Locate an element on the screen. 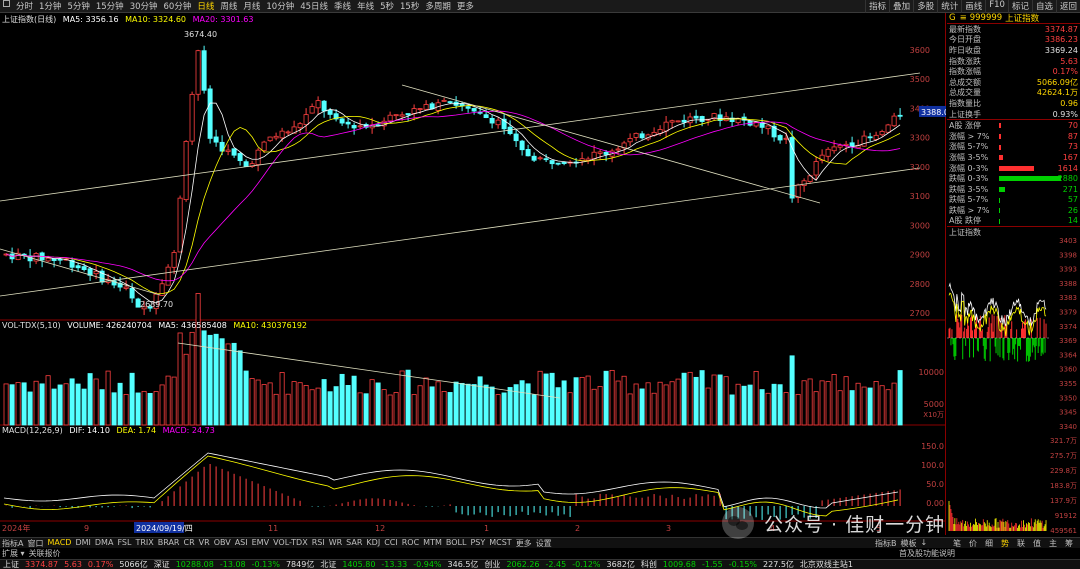 Image resolution: width=1080 pixels, height=569 pixels. period-tab: 30分钟 is located at coordinates (144, 6).